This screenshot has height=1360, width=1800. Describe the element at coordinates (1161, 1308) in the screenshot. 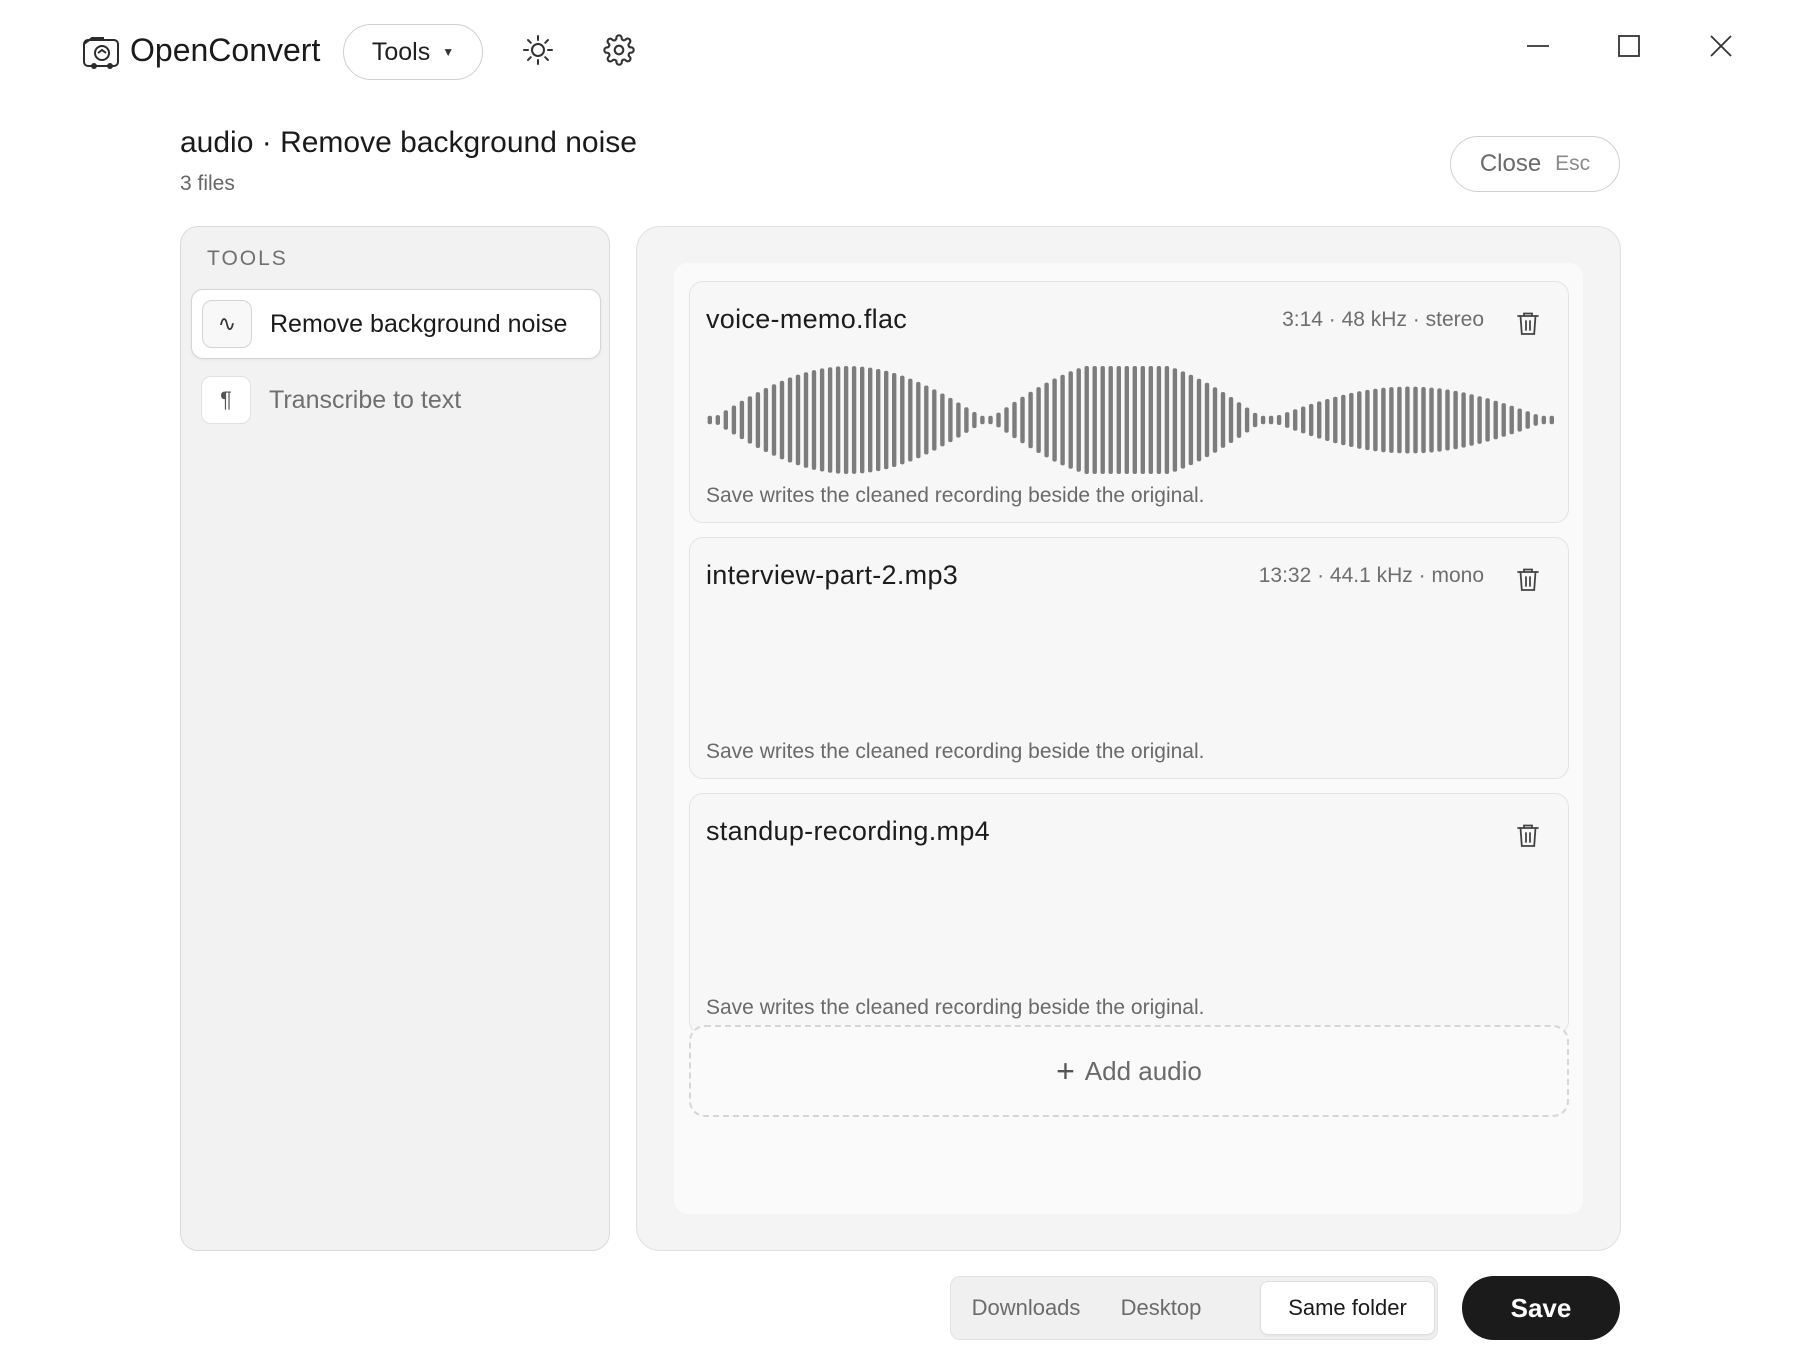

I see `destination-desktop: Desktop` at that location.